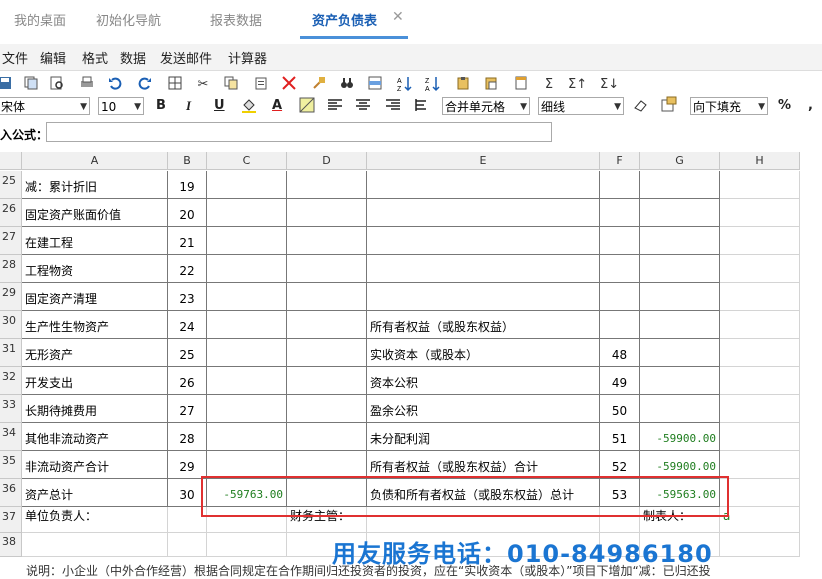 This screenshot has height=579, width=822. Describe the element at coordinates (187, 409) in the screenshot. I see `cell-b33: 27` at that location.